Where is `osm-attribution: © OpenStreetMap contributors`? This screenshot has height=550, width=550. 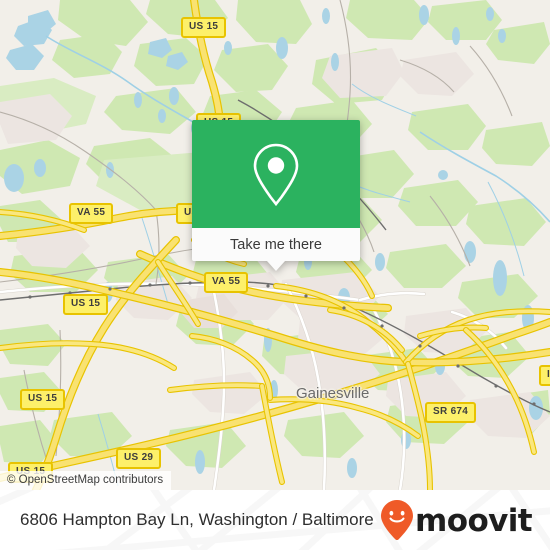 osm-attribution: © OpenStreetMap contributors is located at coordinates (86, 480).